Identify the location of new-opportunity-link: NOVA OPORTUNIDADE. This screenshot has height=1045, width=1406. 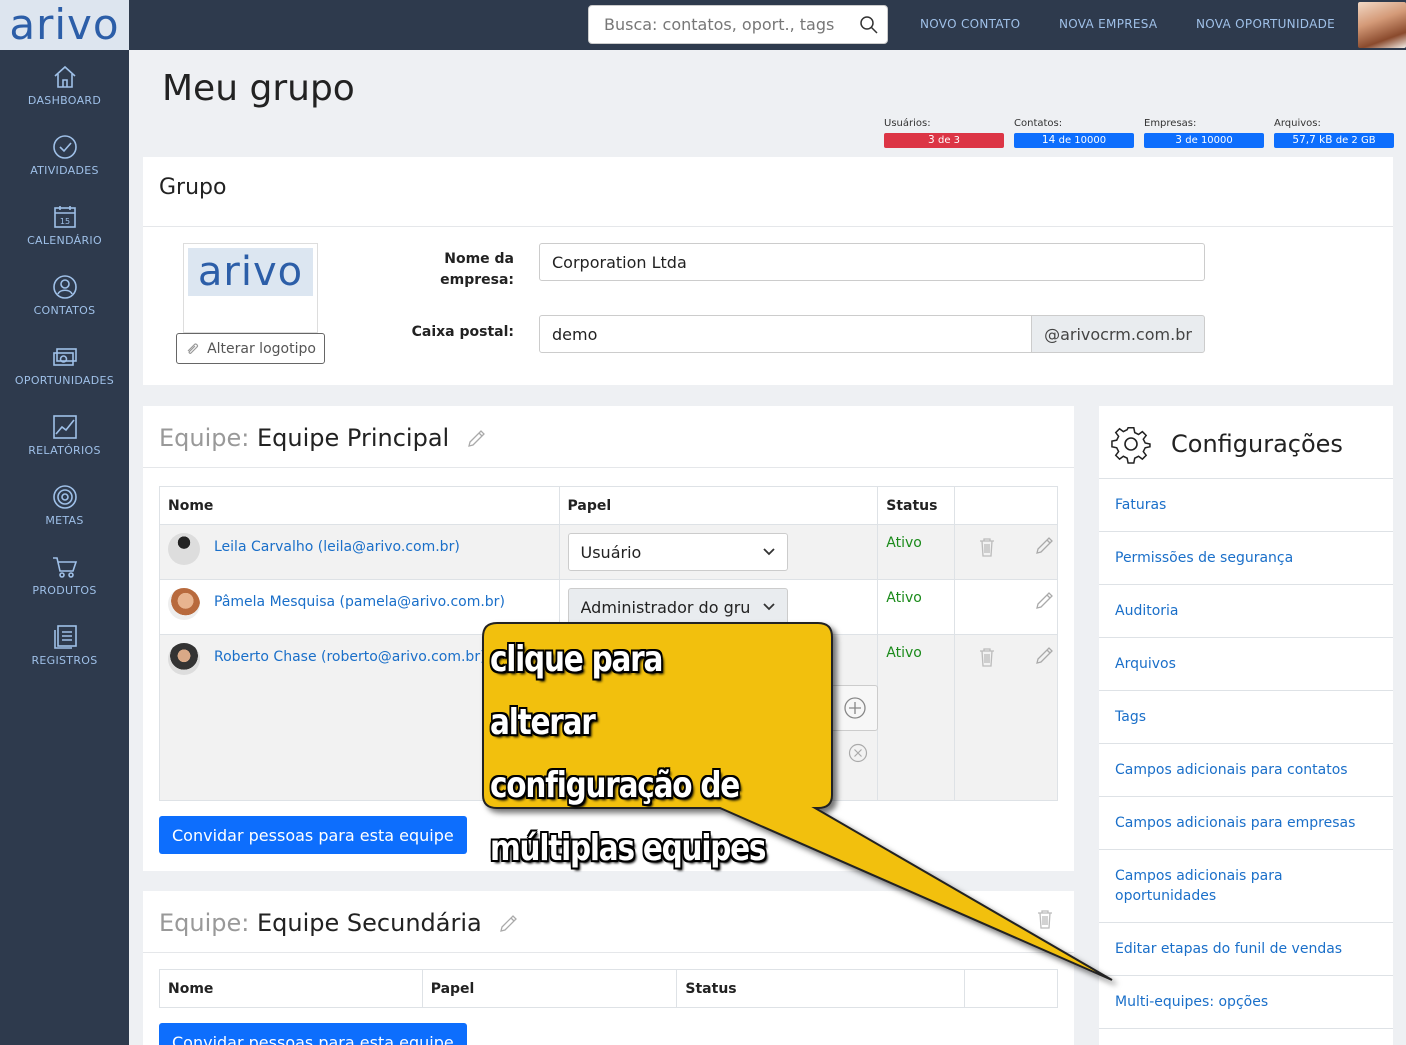
(1265, 24).